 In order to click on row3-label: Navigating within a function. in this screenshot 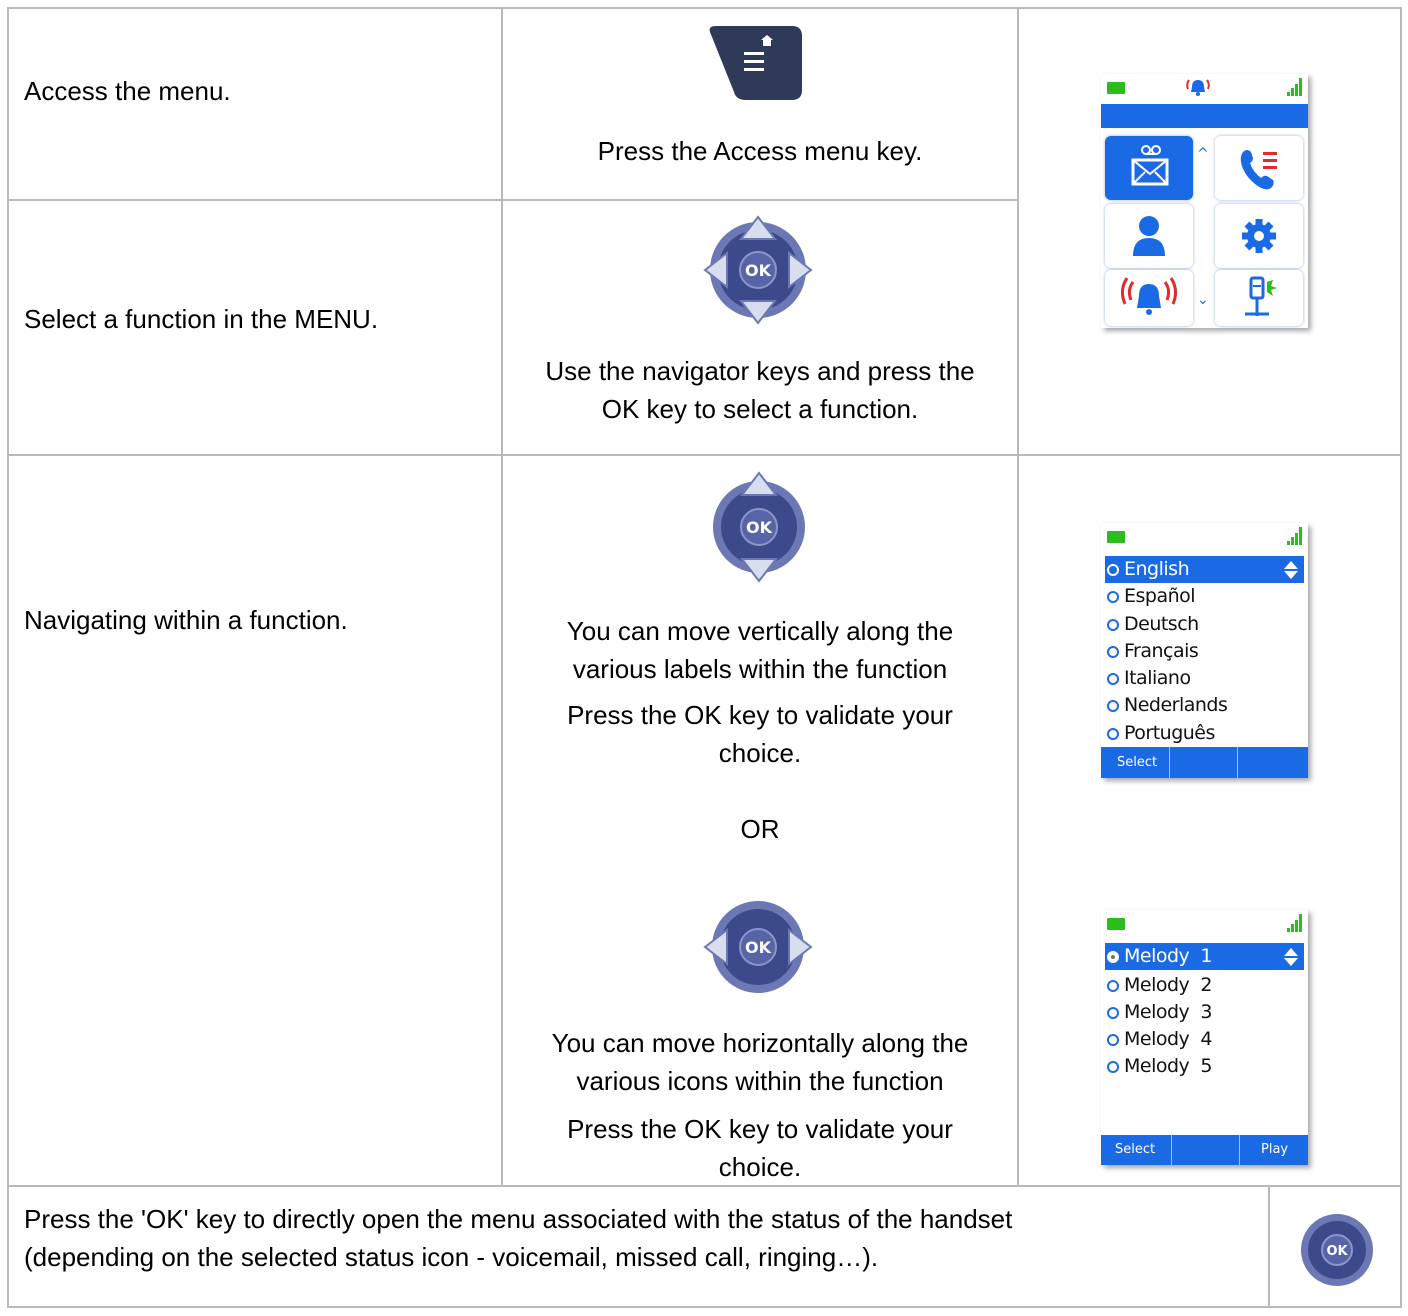, I will do `click(186, 620)`.